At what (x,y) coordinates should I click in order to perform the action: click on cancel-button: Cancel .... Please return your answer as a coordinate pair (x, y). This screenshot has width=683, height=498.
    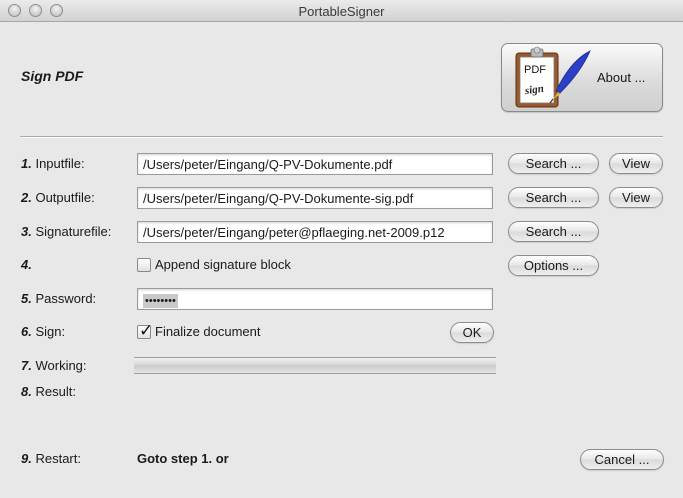
    Looking at the image, I should click on (622, 459).